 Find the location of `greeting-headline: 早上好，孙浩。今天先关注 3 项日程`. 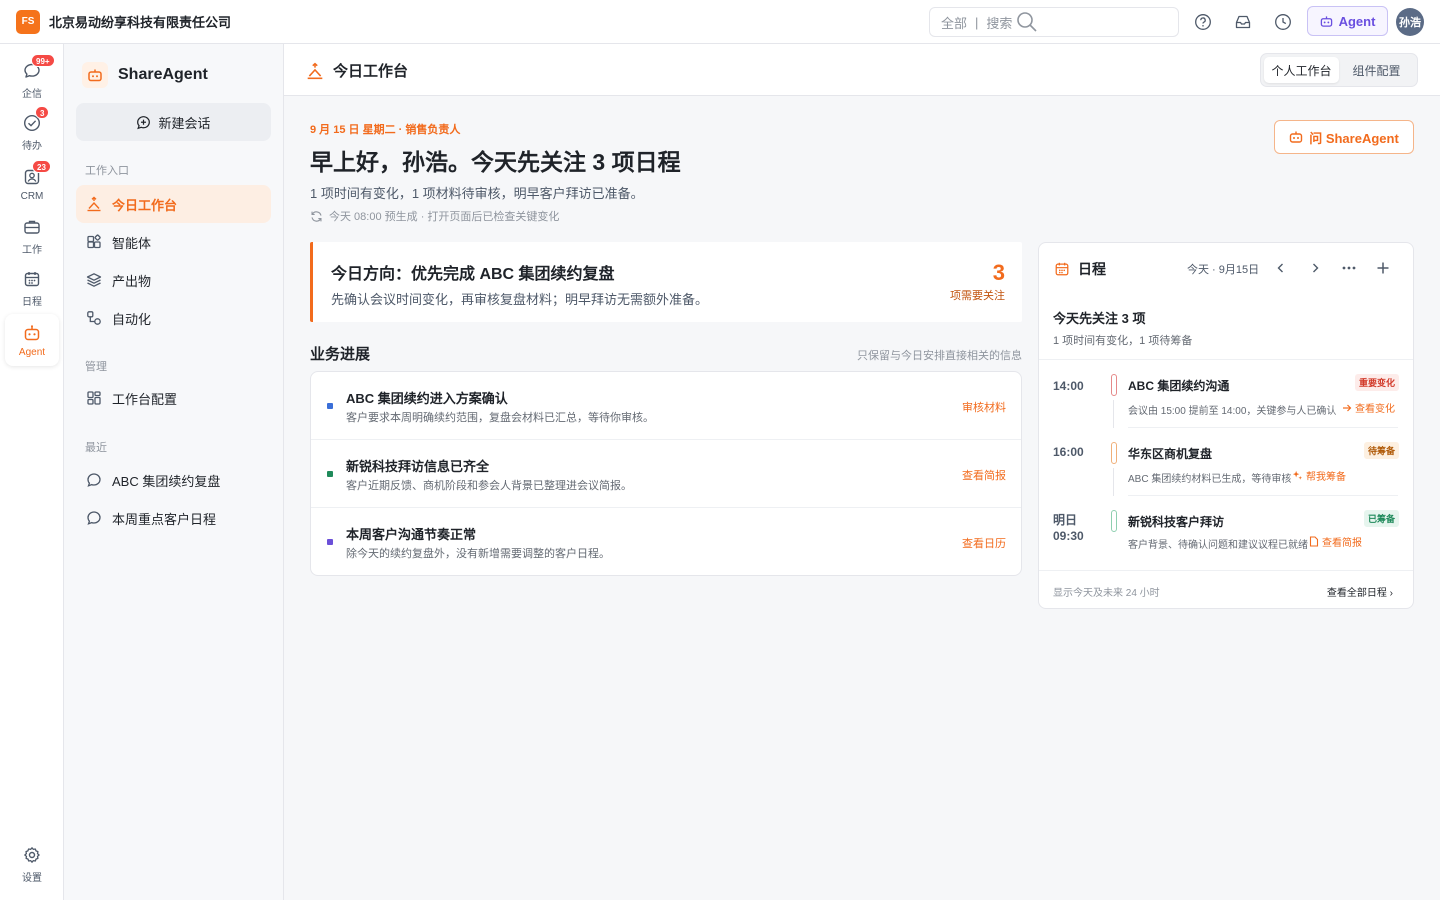

greeting-headline: 早上好，孙浩。今天先关注 3 项日程 is located at coordinates (495, 162).